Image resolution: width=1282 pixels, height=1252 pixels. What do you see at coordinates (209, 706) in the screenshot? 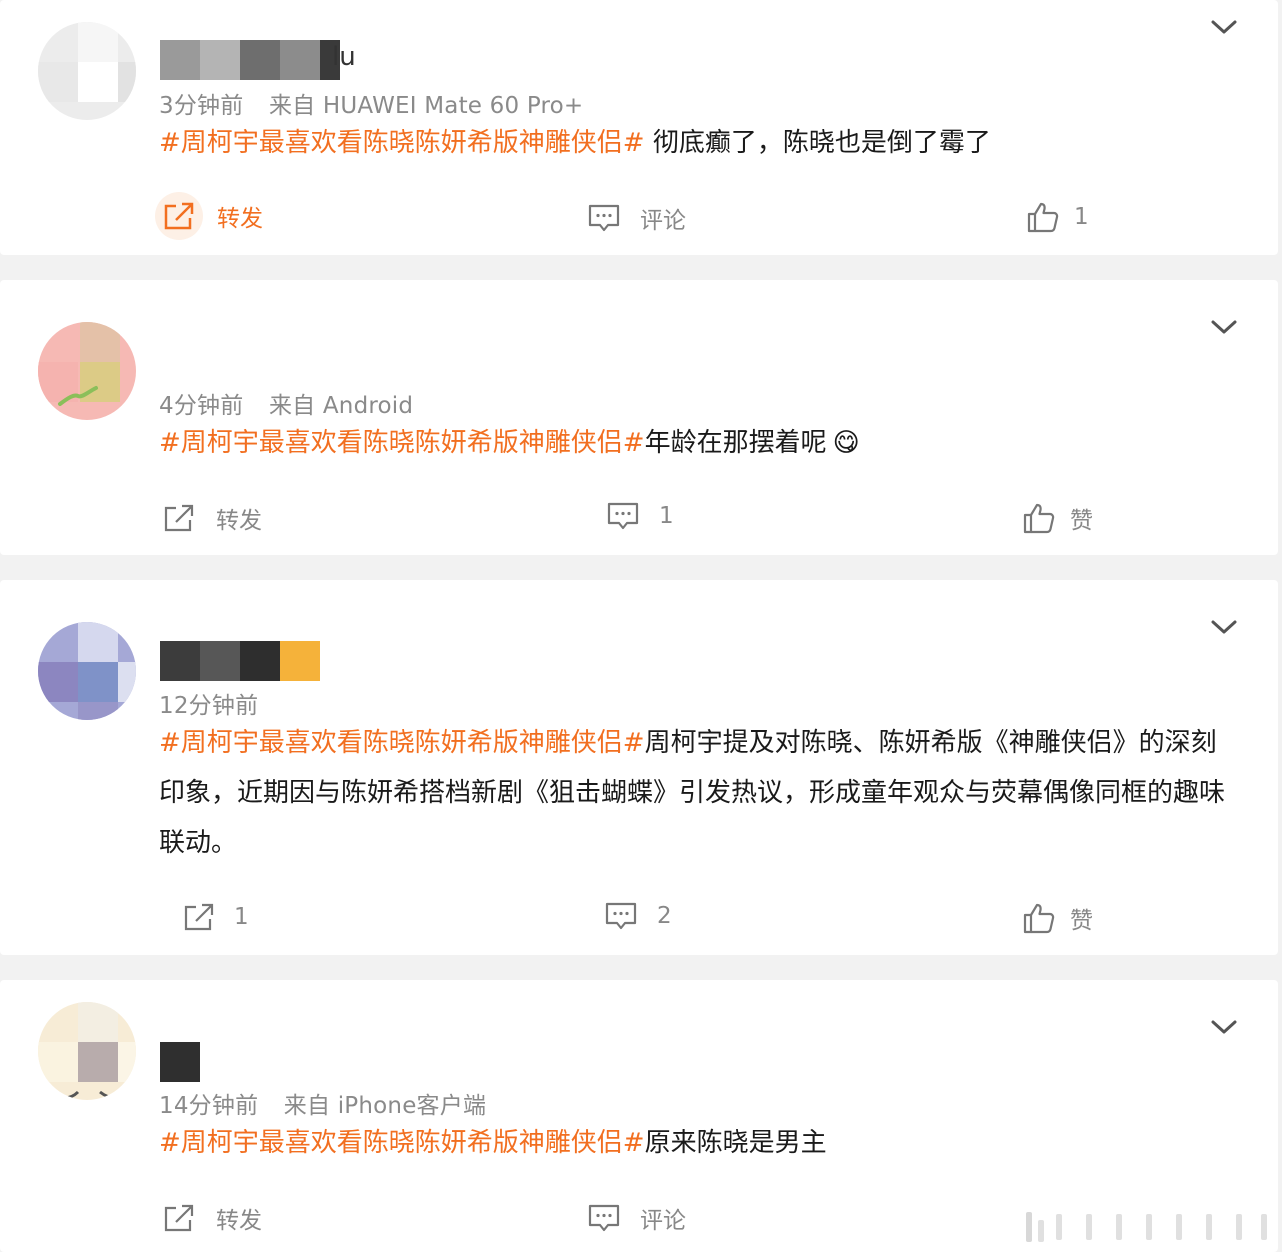
I see `timestamp: 12分钟前` at bounding box center [209, 706].